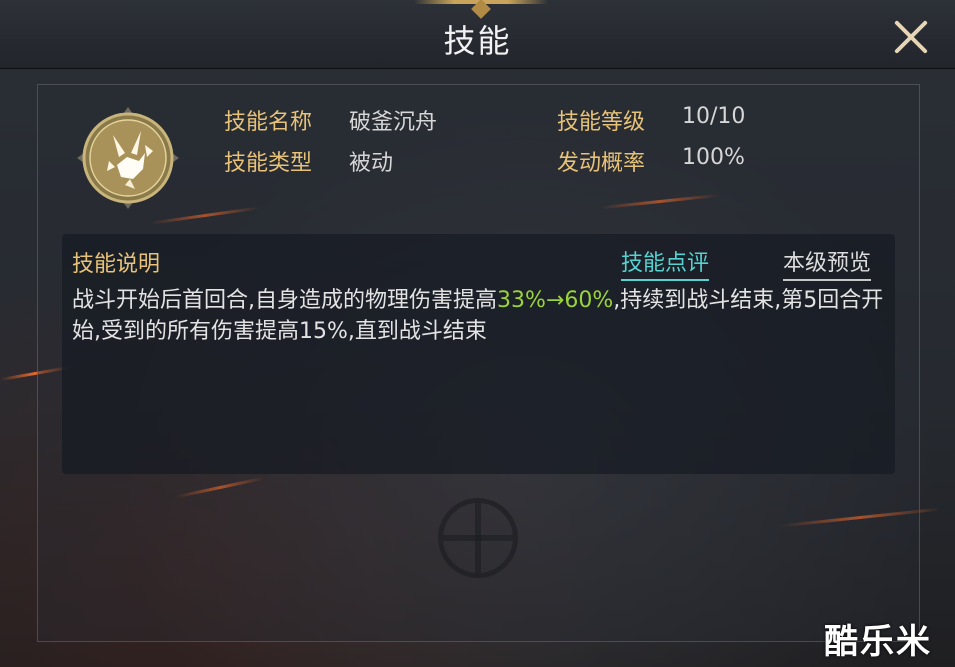 This screenshot has width=955, height=667. Describe the element at coordinates (477, 41) in the screenshot. I see `page-title: 技能` at that location.